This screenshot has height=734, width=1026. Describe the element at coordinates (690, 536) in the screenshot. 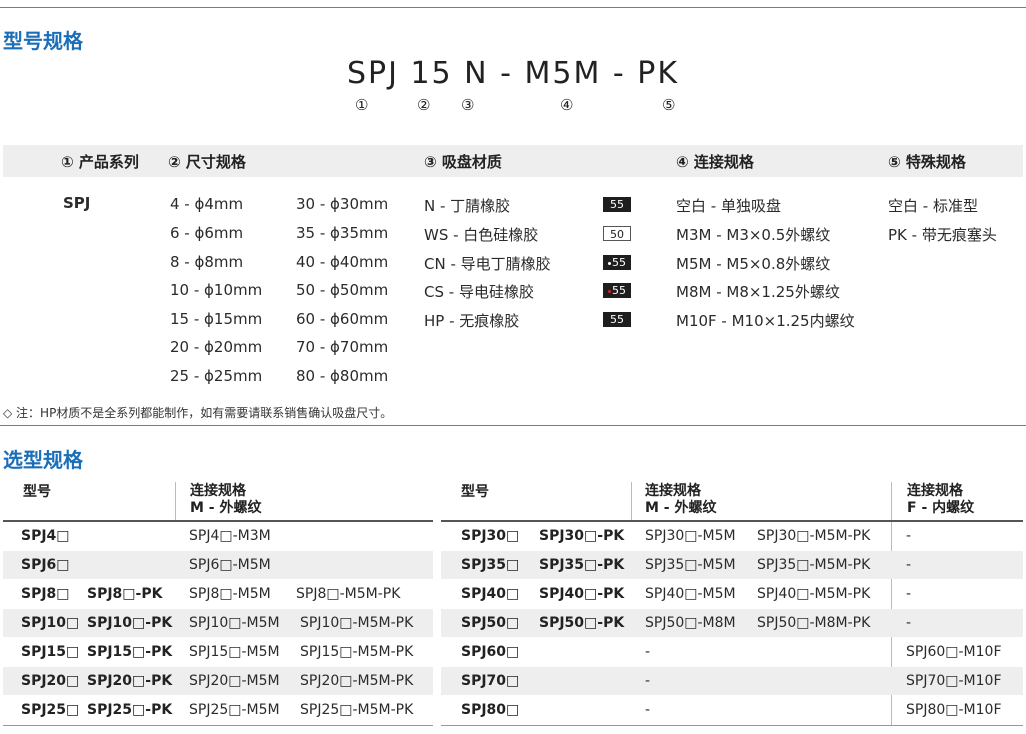

I see `connection-cell: SPJ30□-M5M` at that location.